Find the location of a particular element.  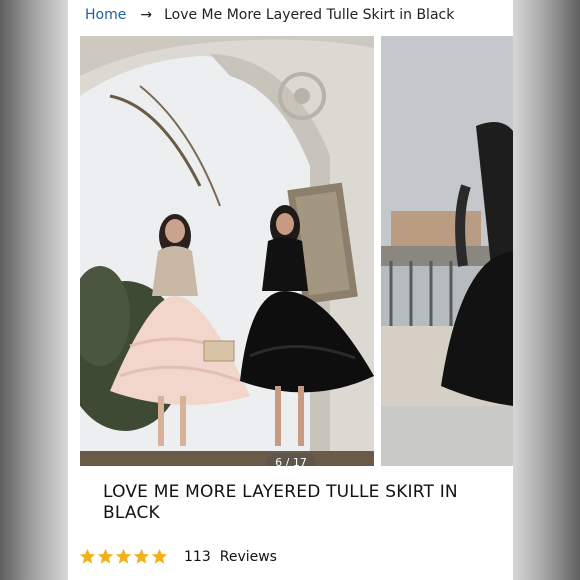

background-left is located at coordinates (34, 290).